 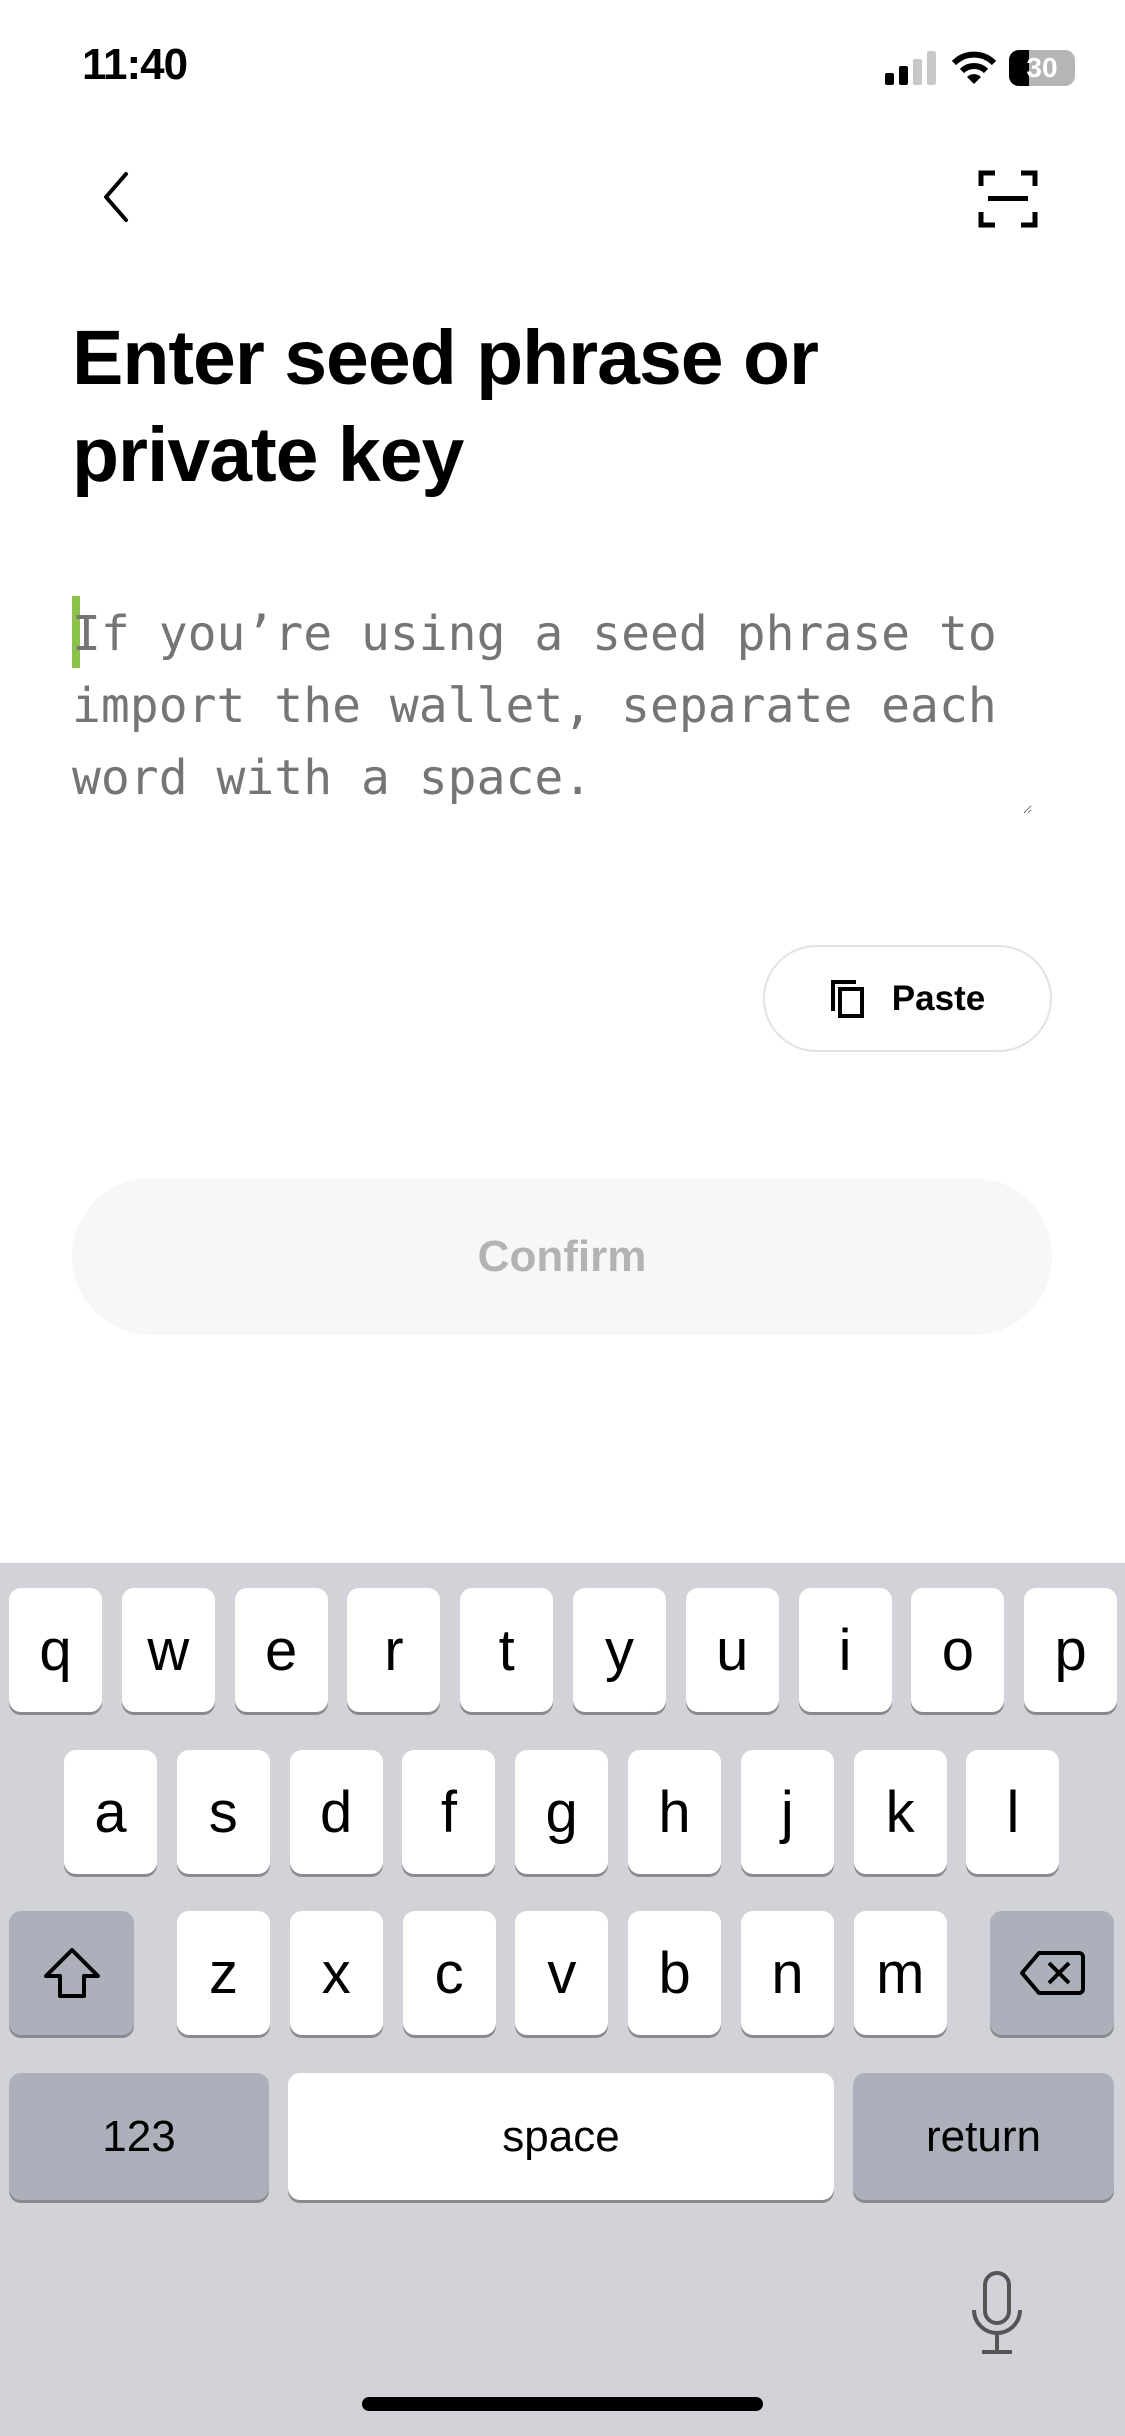 I want to click on scan-icon, so click(x=1008, y=199).